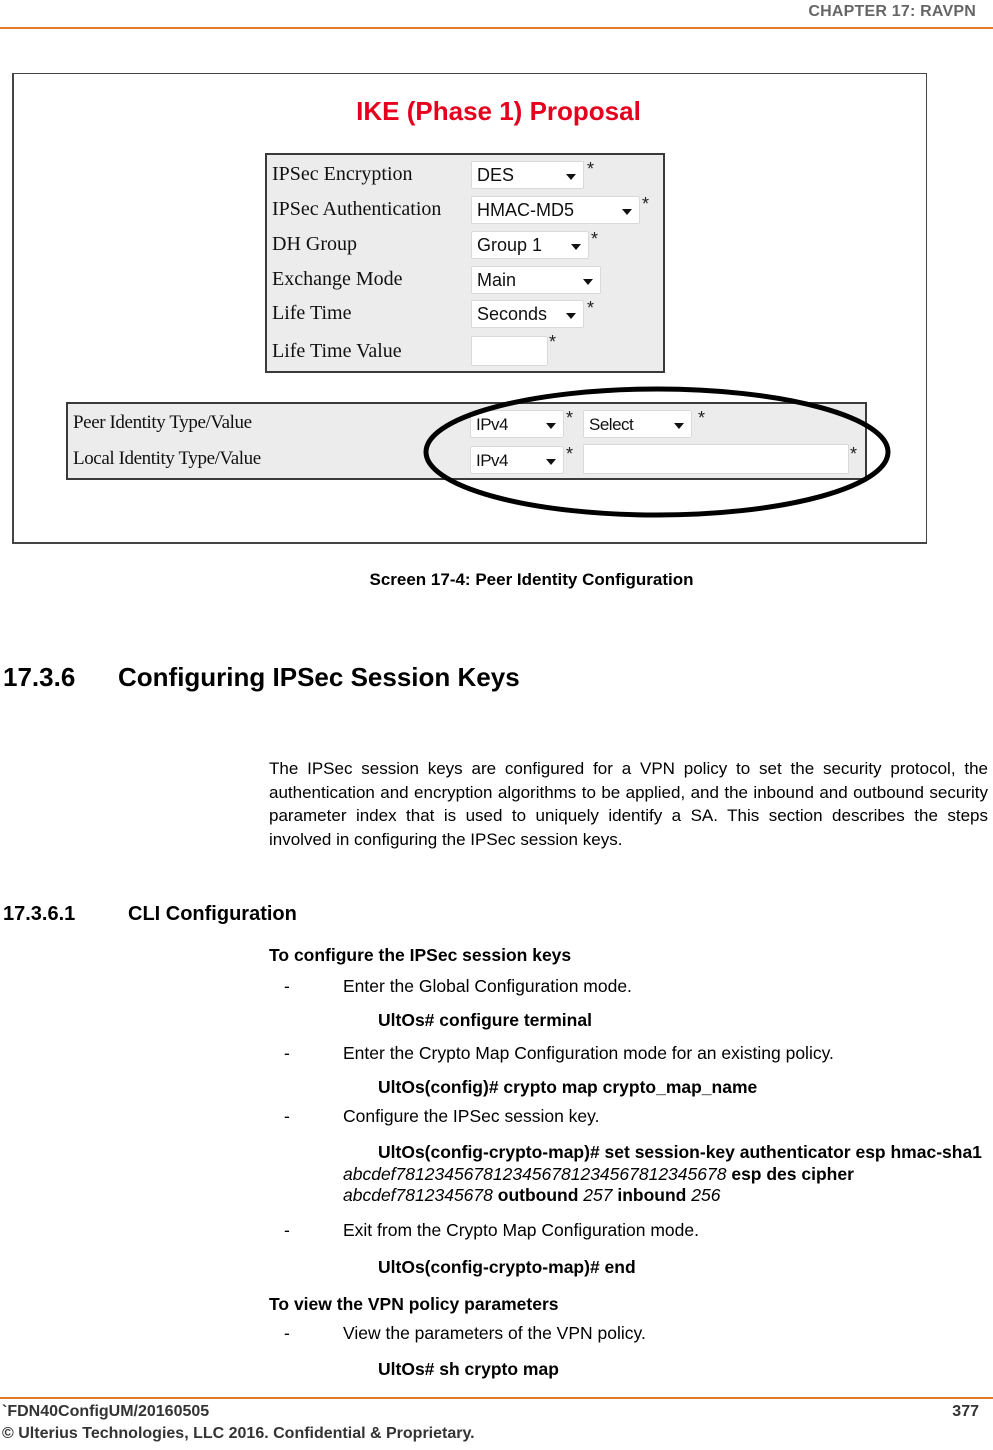 Image resolution: width=993 pixels, height=1450 pixels. Describe the element at coordinates (536, 280) in the screenshot. I see `exchange-mode-select: Main` at that location.